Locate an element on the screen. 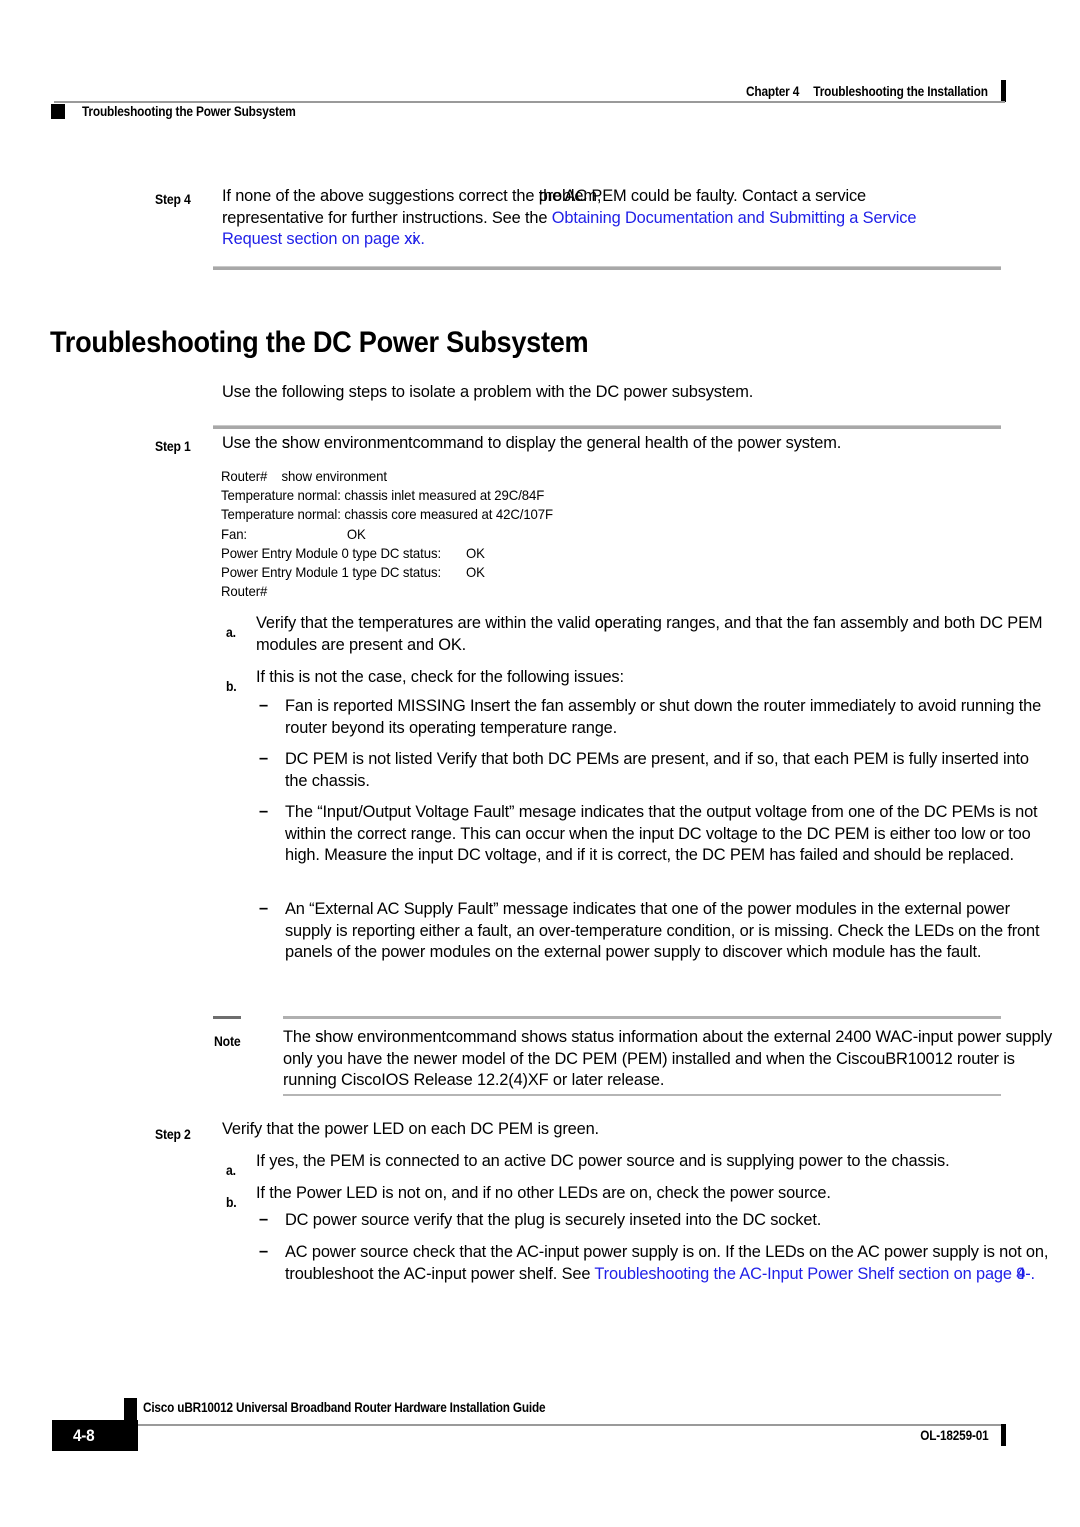  footer-right-marker is located at coordinates (1003, 1435).